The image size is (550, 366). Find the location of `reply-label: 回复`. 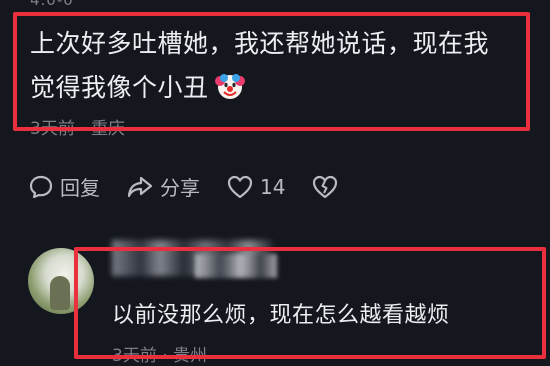

reply-label: 回复 is located at coordinates (80, 188).